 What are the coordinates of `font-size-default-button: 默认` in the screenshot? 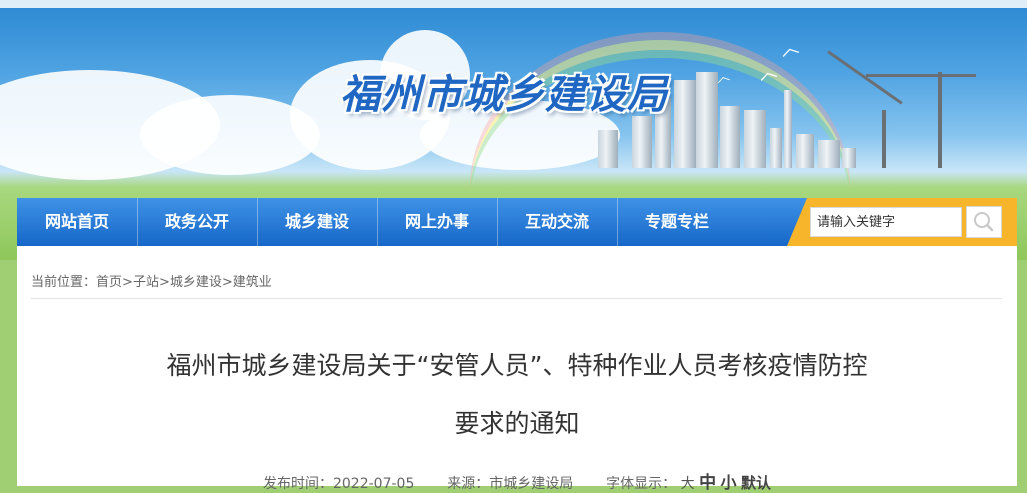 It's located at (756, 483).